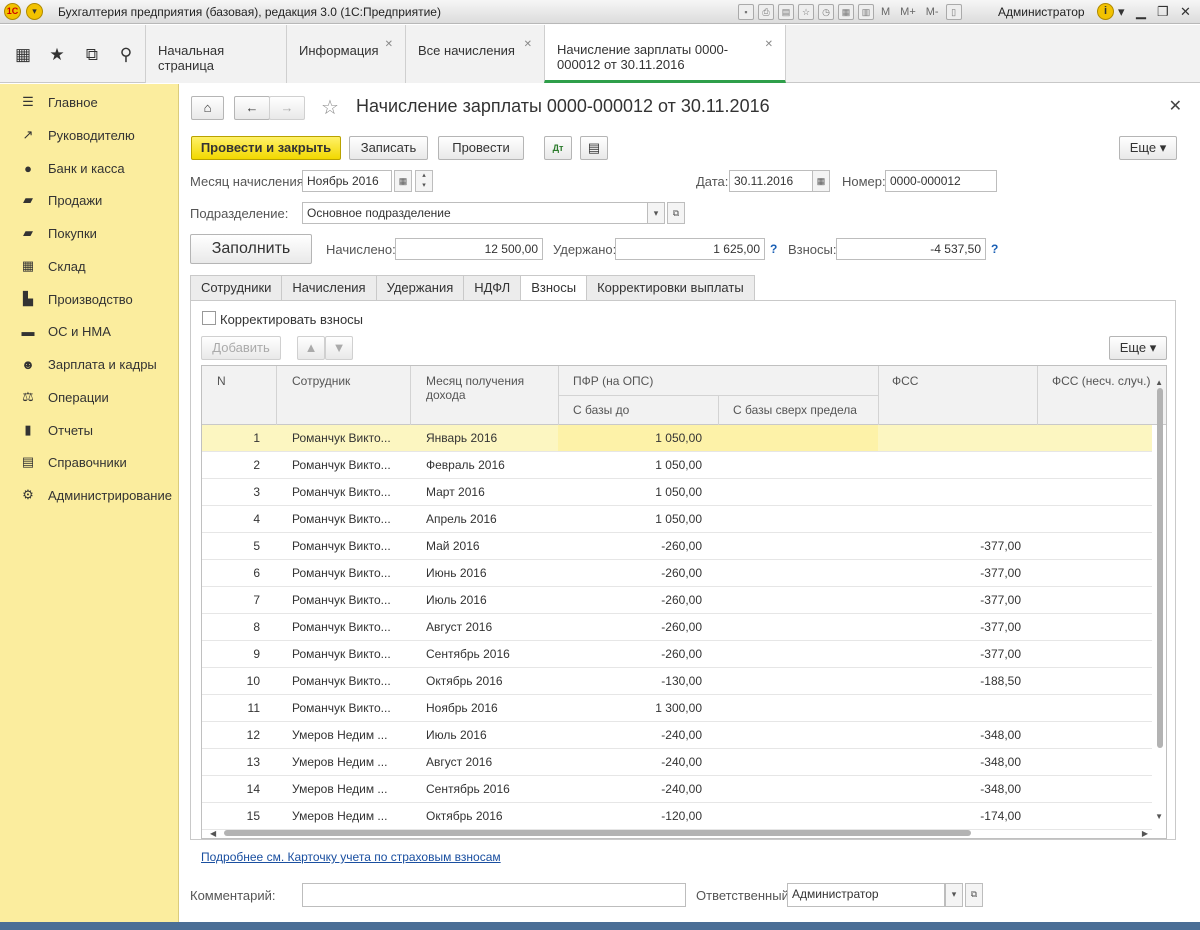 This screenshot has height=930, width=1200. Describe the element at coordinates (89, 397) in the screenshot. I see `sidebar-item-operations: ⚖ Операции` at that location.